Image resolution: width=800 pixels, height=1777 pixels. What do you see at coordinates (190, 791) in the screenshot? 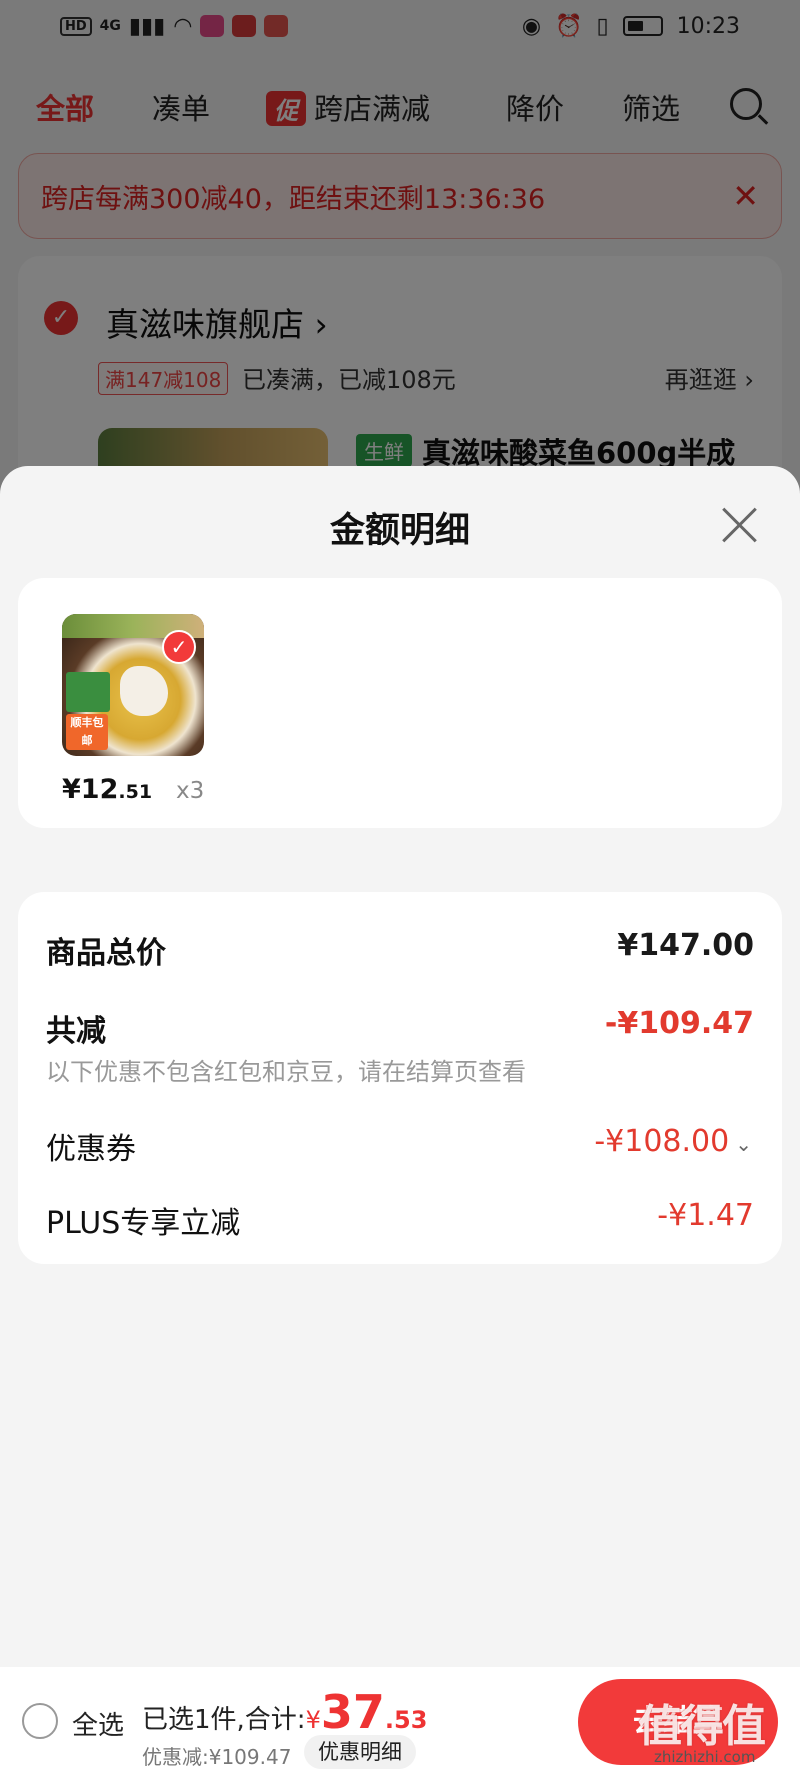
I see `item-quantity: x3` at bounding box center [190, 791].